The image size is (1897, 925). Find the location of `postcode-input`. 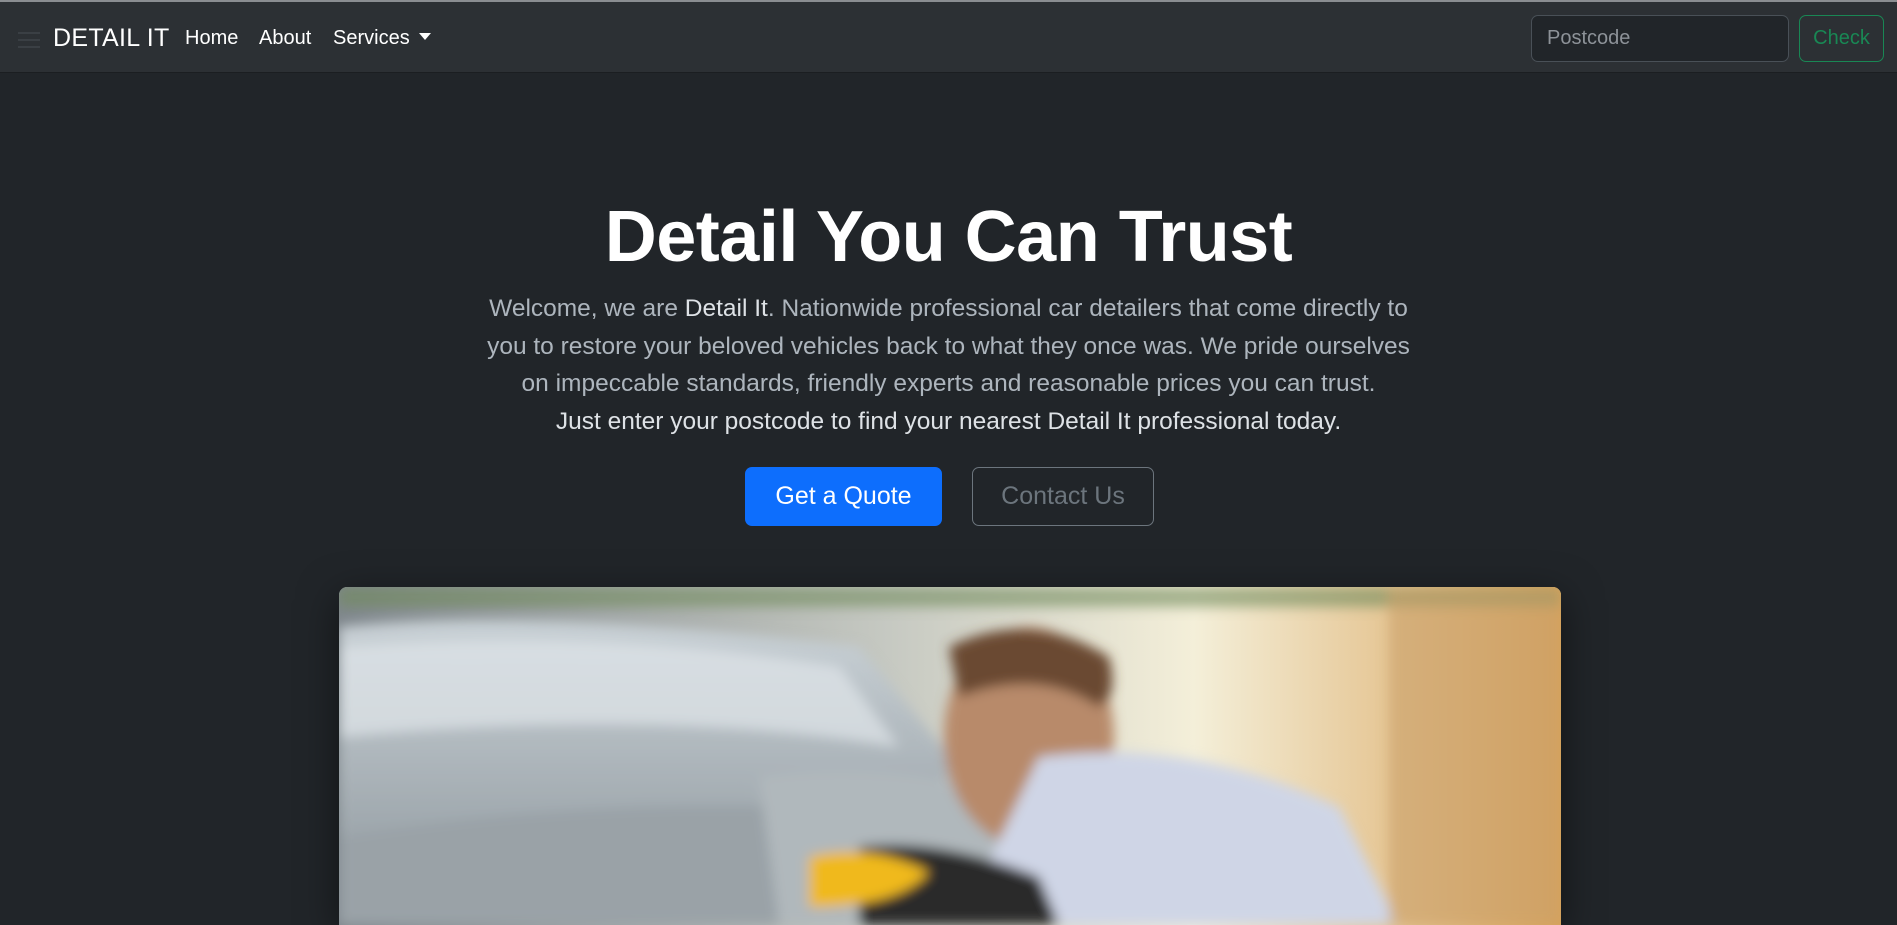

postcode-input is located at coordinates (1660, 38).